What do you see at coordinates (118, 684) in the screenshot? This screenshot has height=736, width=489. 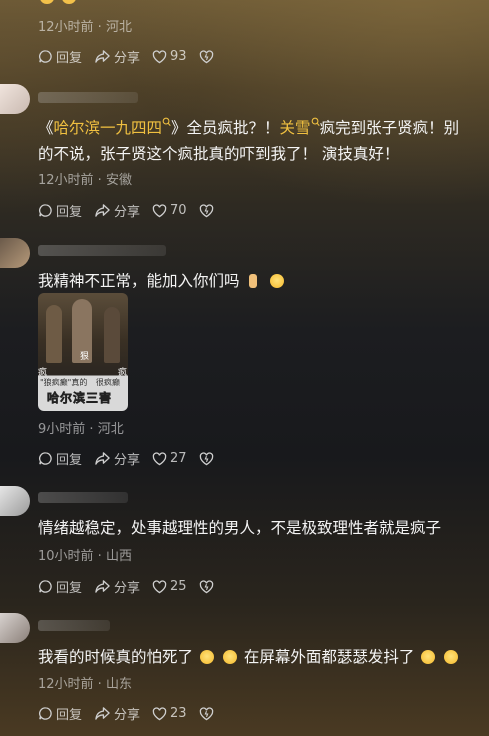 I see `comment-location: 山东` at bounding box center [118, 684].